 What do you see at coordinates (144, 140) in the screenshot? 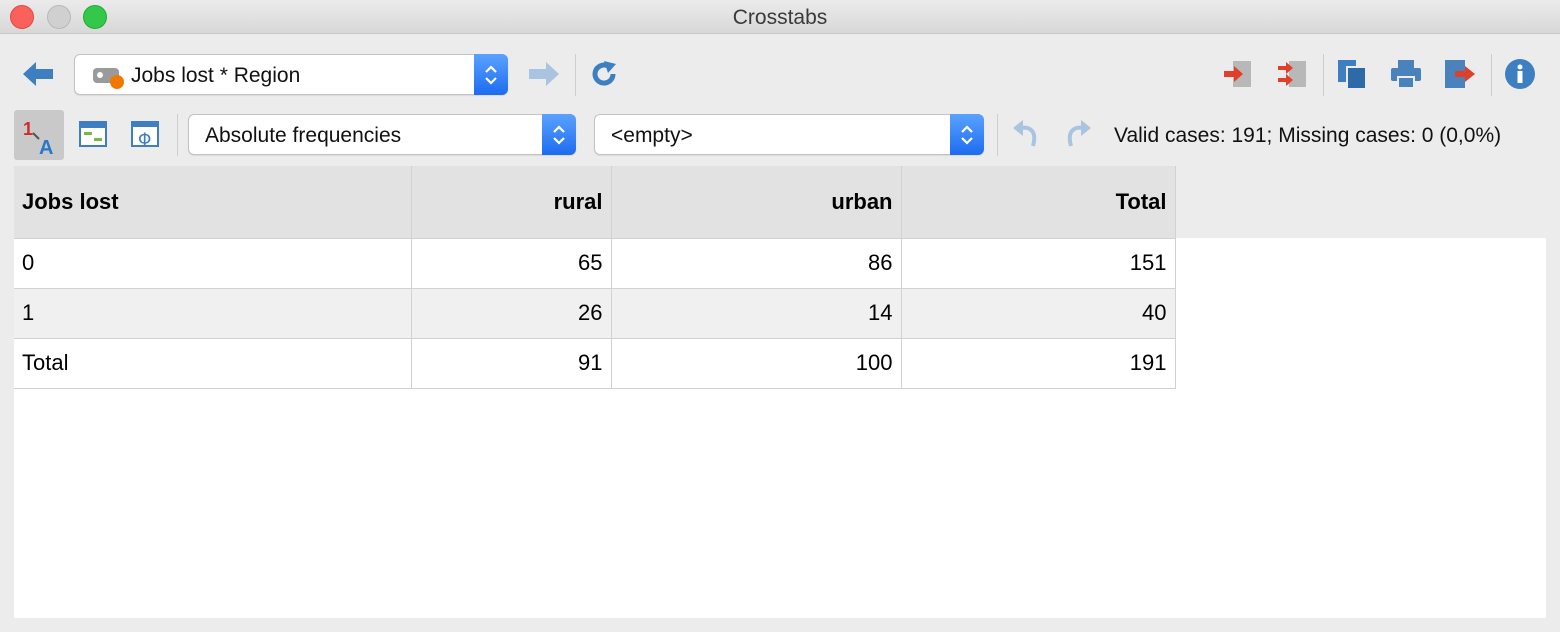
I see `svg-text: Φ` at bounding box center [144, 140].